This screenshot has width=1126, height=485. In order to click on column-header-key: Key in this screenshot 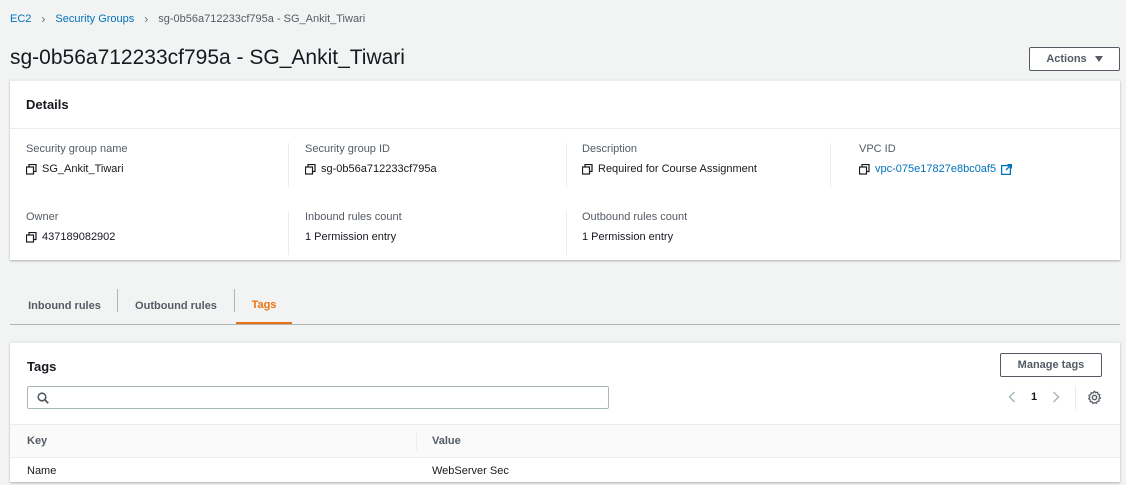, I will do `click(37, 441)`.